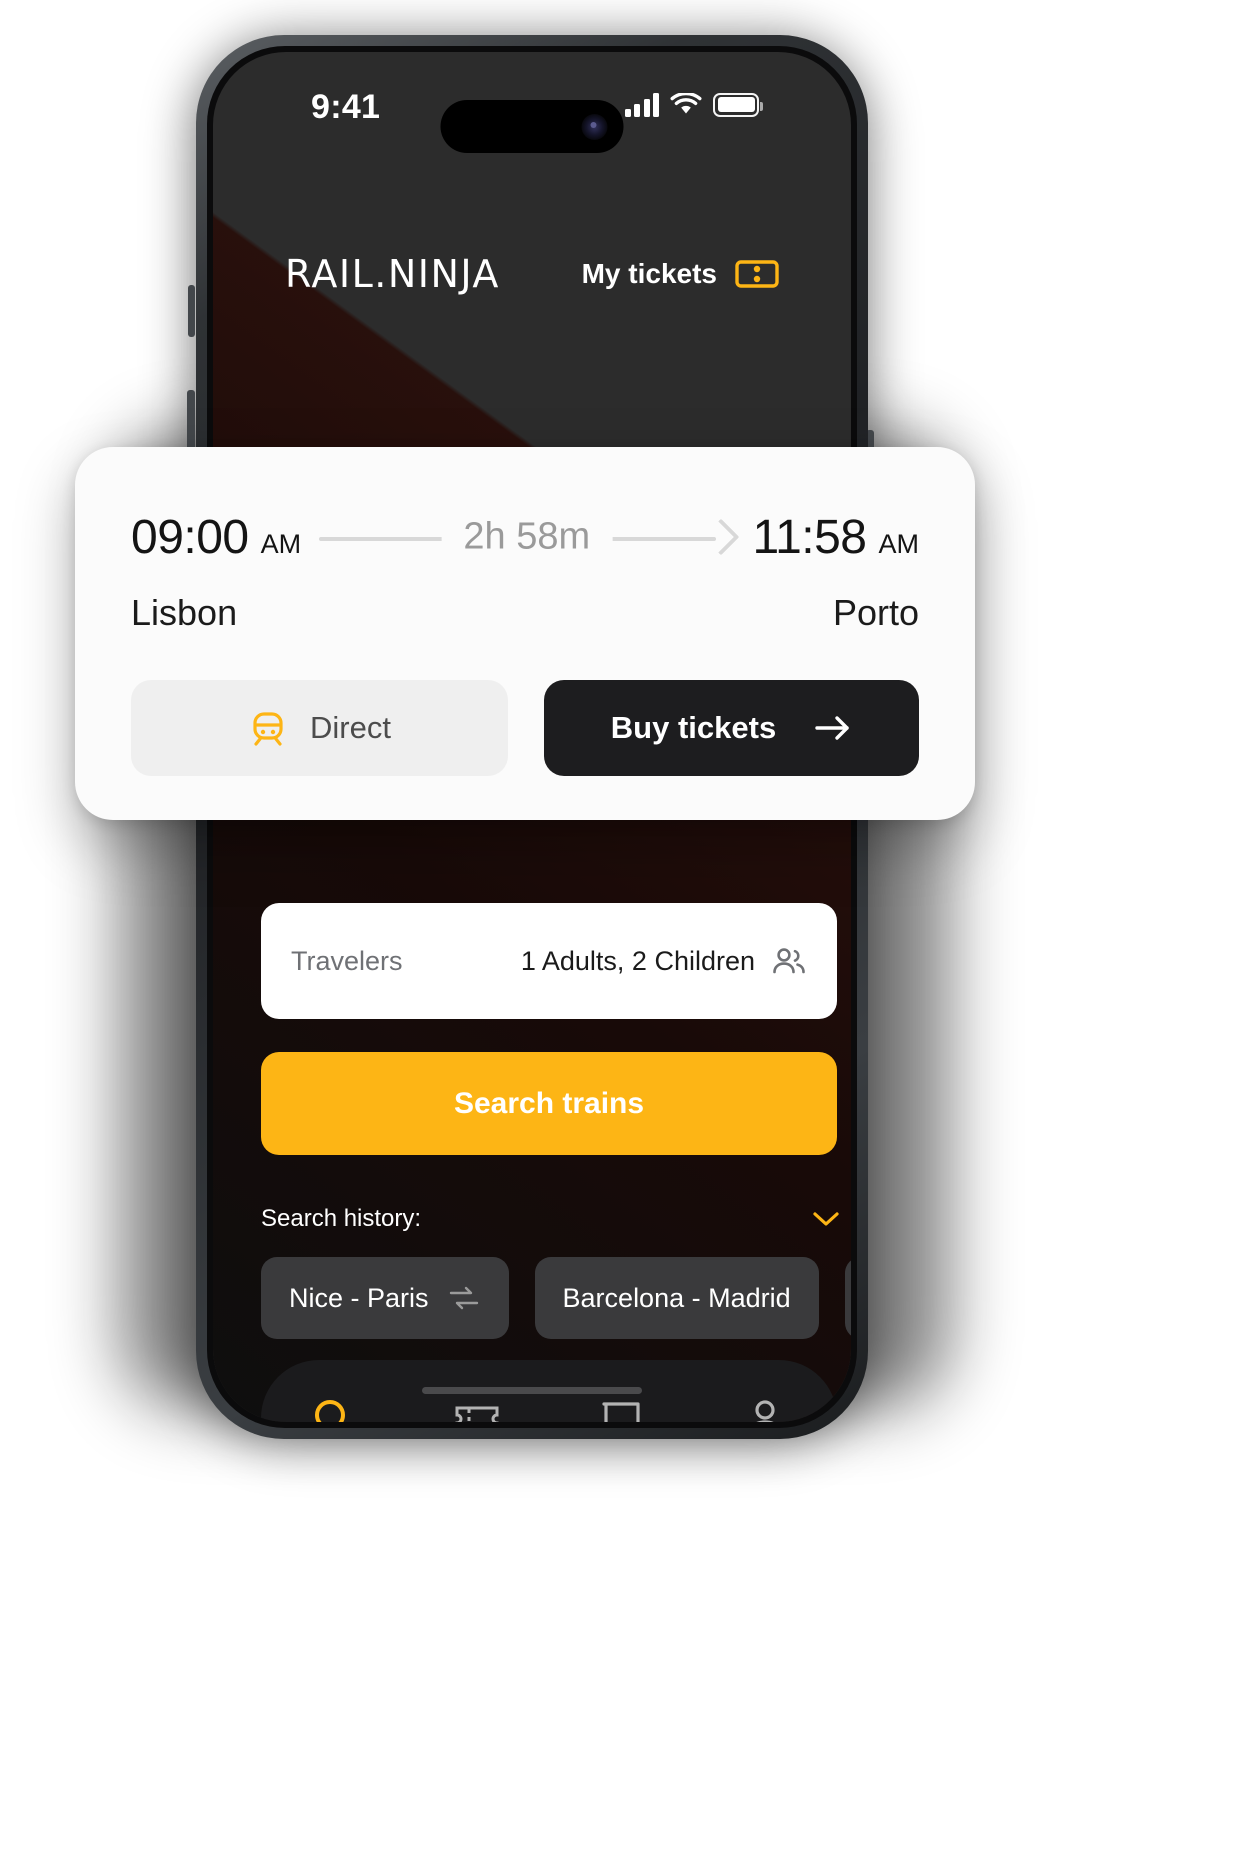 The width and height of the screenshot is (1250, 1866). What do you see at coordinates (809, 537) in the screenshot?
I see `arrive-time: 11:58` at bounding box center [809, 537].